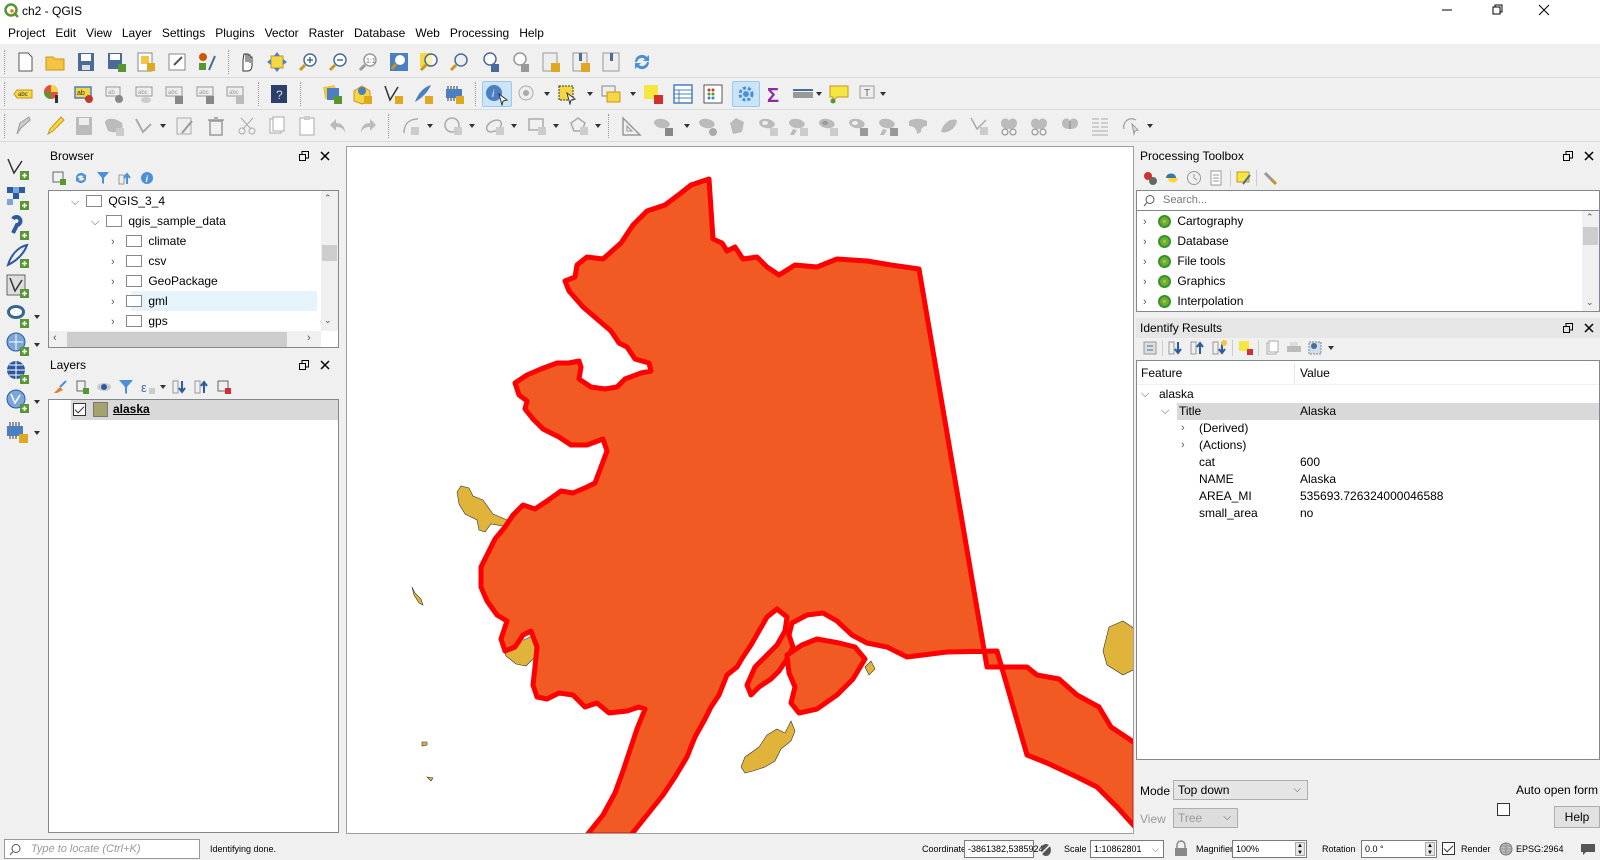 The image size is (1600, 860). Describe the element at coordinates (116, 62) in the screenshot. I see `save-as-icon` at that location.